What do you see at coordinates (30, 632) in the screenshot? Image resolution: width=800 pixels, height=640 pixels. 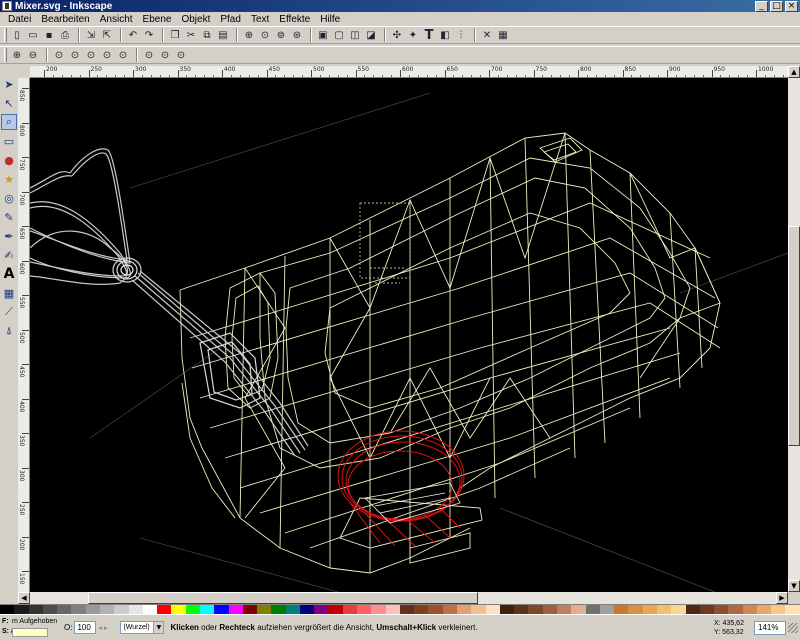 I see `stroke-swatch` at bounding box center [30, 632].